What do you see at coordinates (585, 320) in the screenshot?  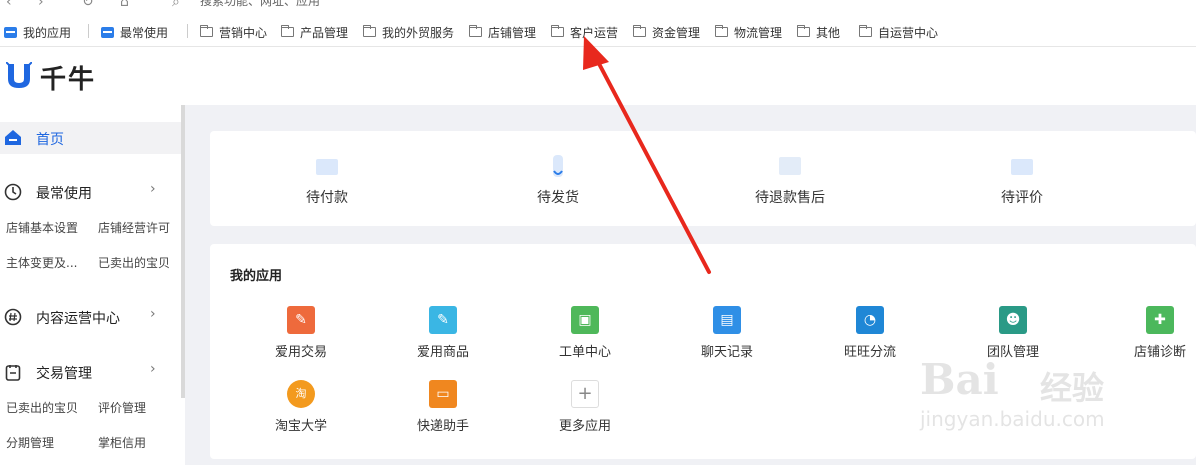 I see `ticket-center-icon: ▣` at bounding box center [585, 320].